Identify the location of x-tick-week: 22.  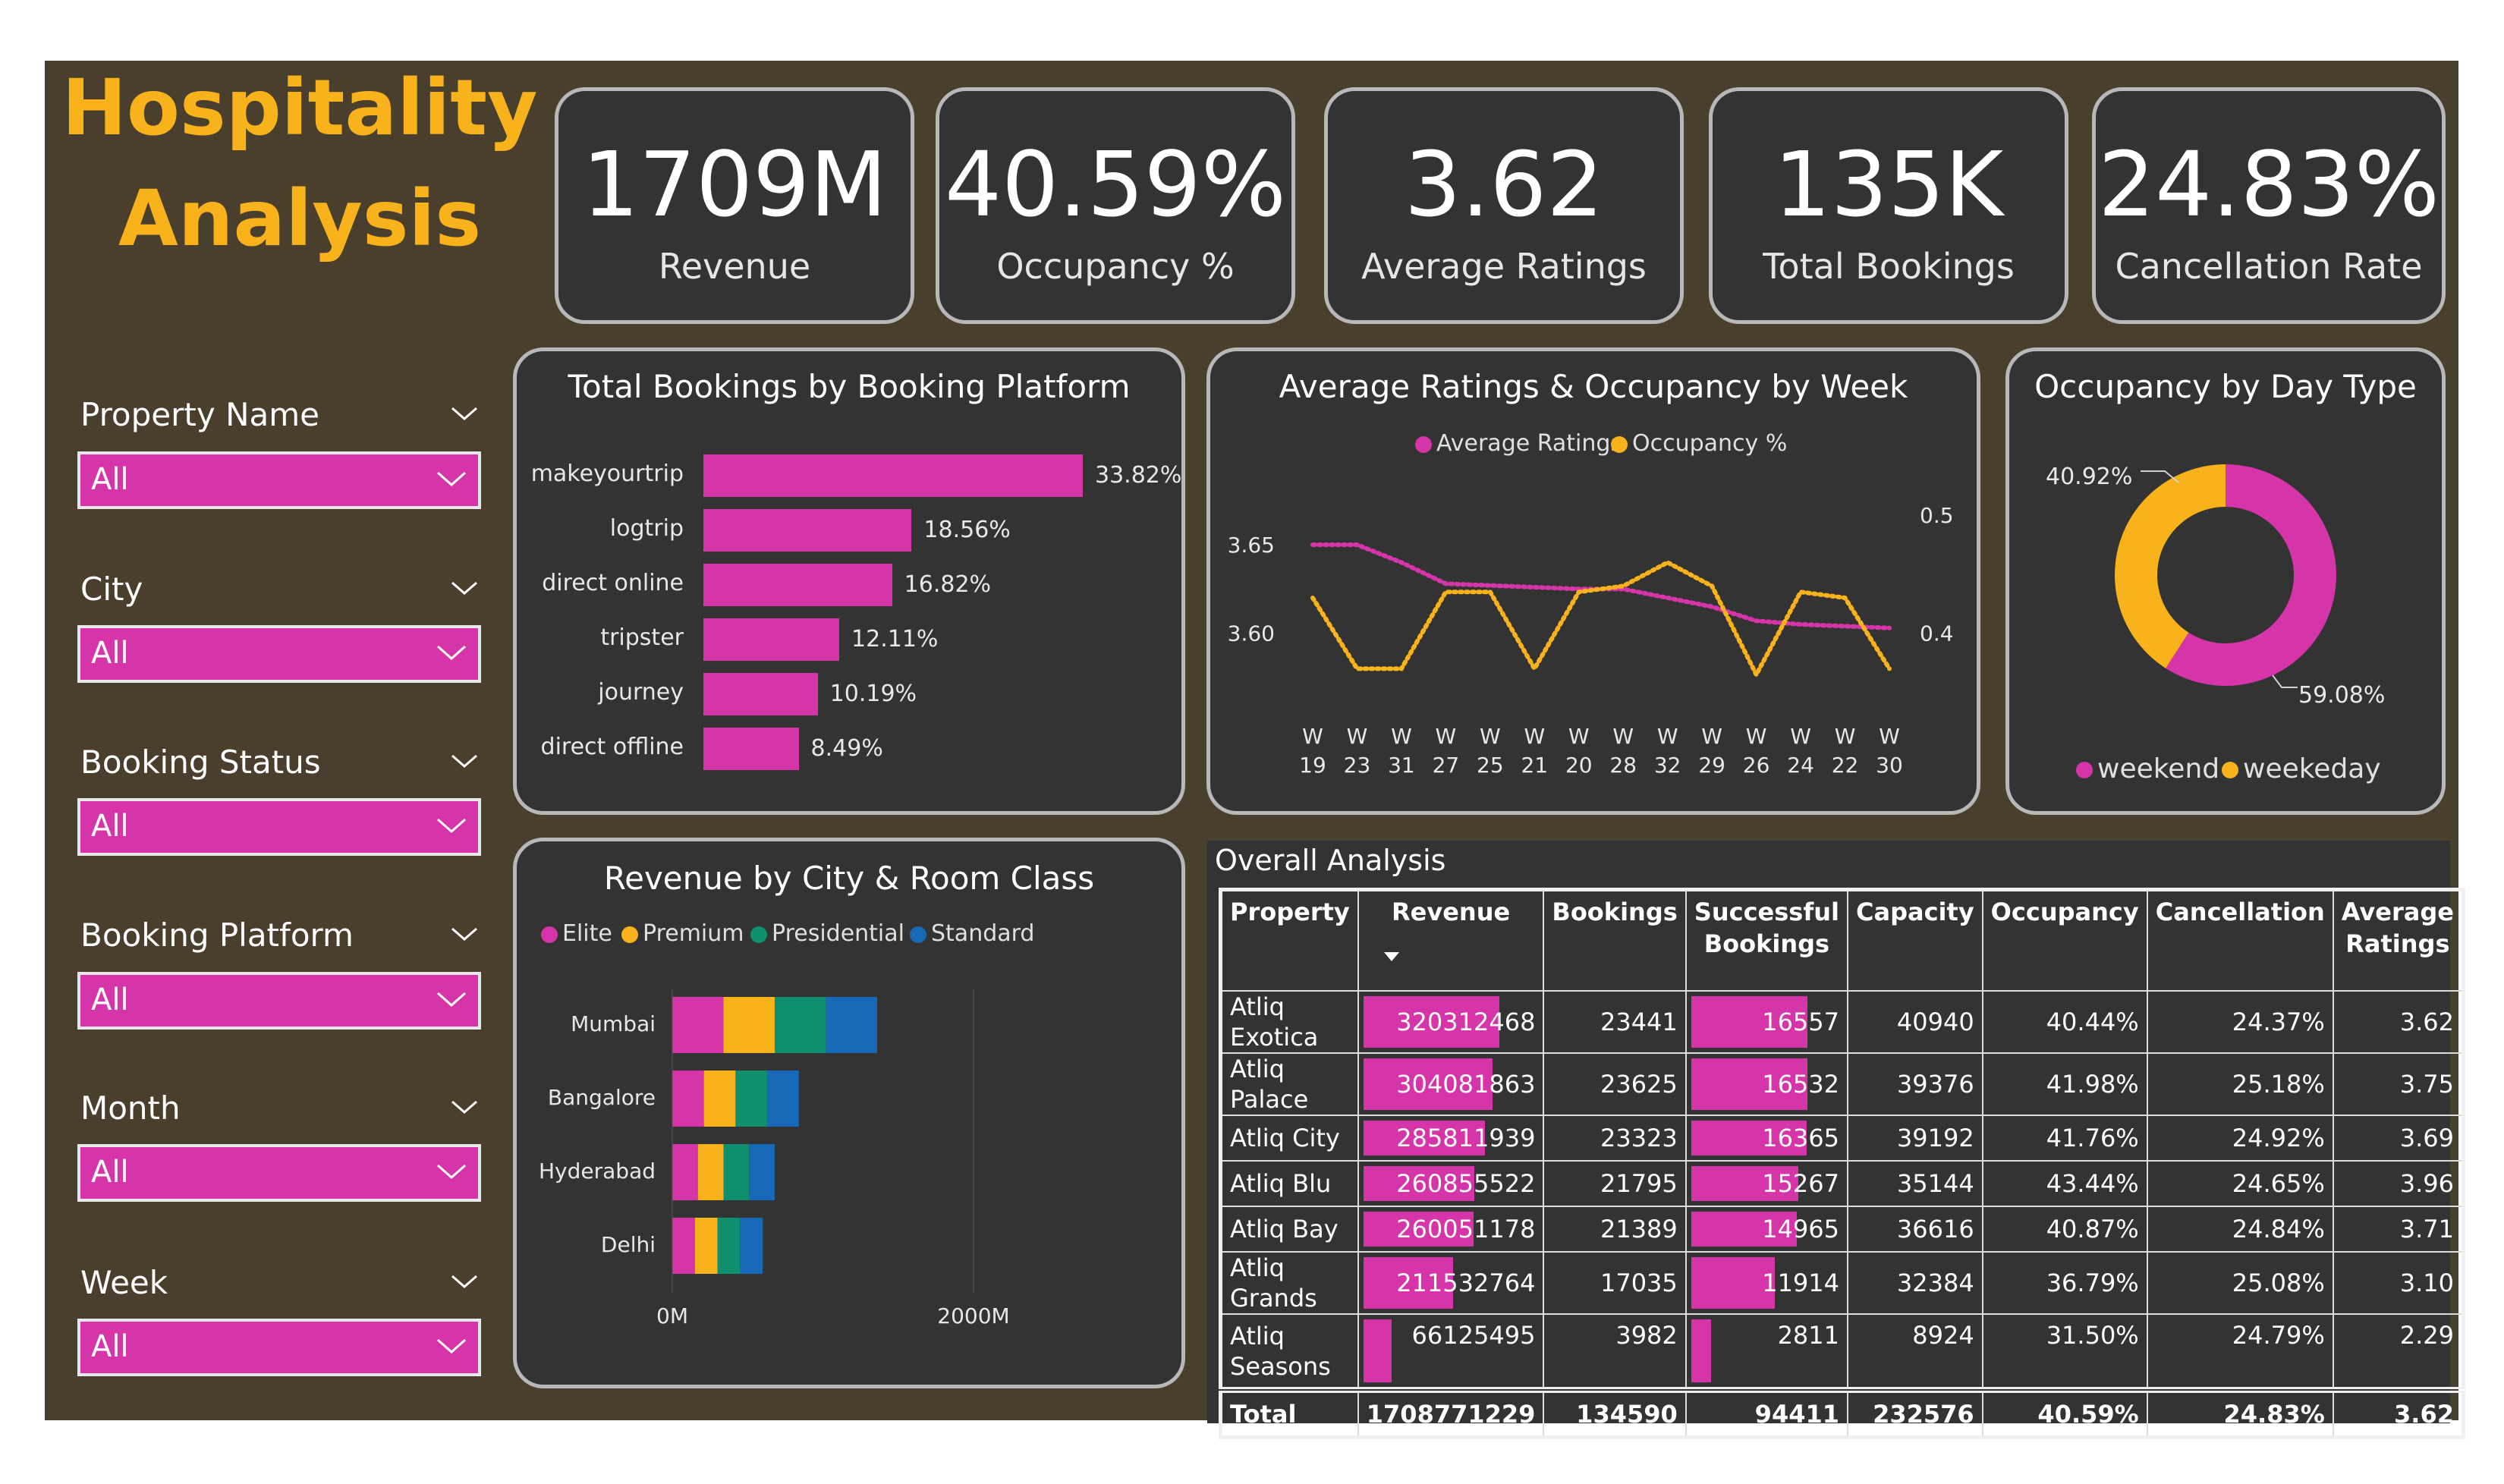
(1845, 765).